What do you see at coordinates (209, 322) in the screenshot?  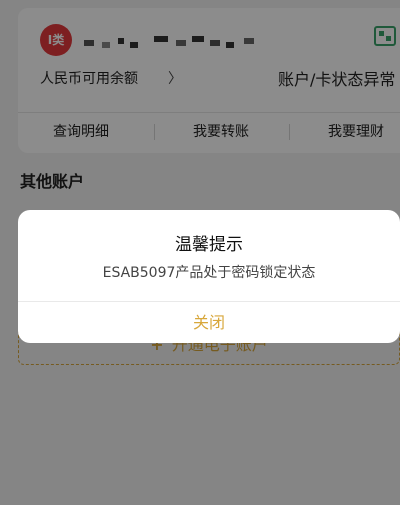 I see `close-button: 关闭` at bounding box center [209, 322].